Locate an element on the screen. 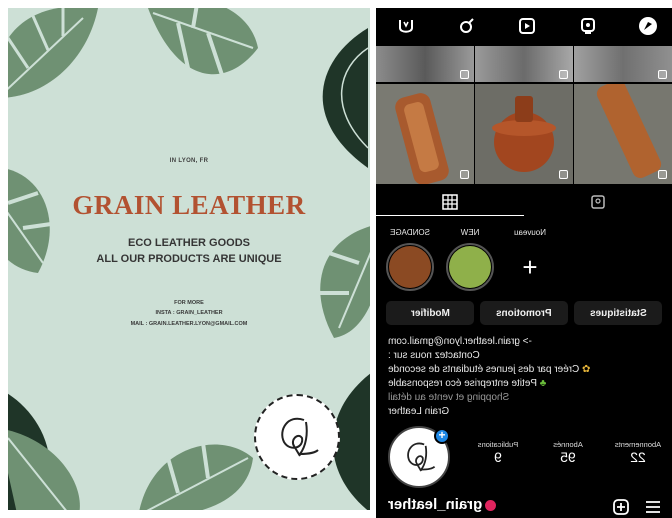 This screenshot has width=672, height=518. tab-tagged is located at coordinates (598, 202).